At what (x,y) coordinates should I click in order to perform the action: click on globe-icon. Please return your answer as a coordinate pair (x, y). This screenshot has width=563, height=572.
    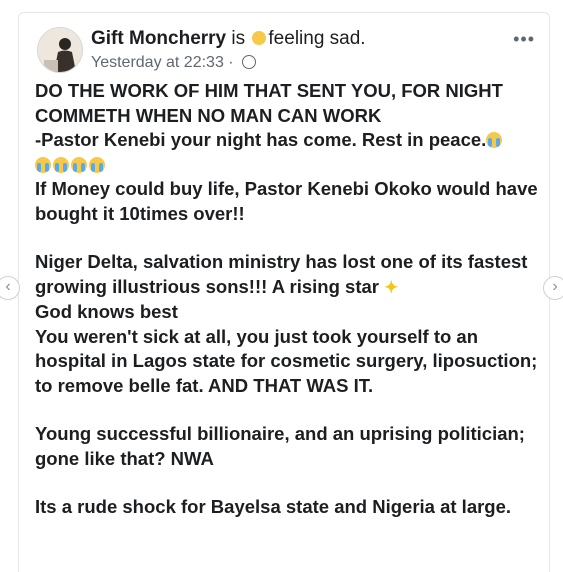
    Looking at the image, I should click on (249, 62).